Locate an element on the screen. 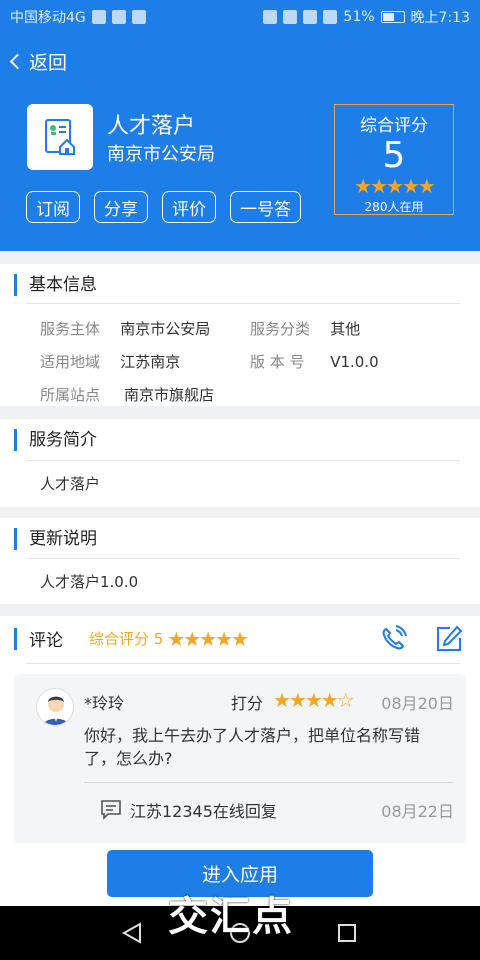  info-row: 适用地域 江苏南京 版 本 号 V1.0.0 is located at coordinates (250, 361).